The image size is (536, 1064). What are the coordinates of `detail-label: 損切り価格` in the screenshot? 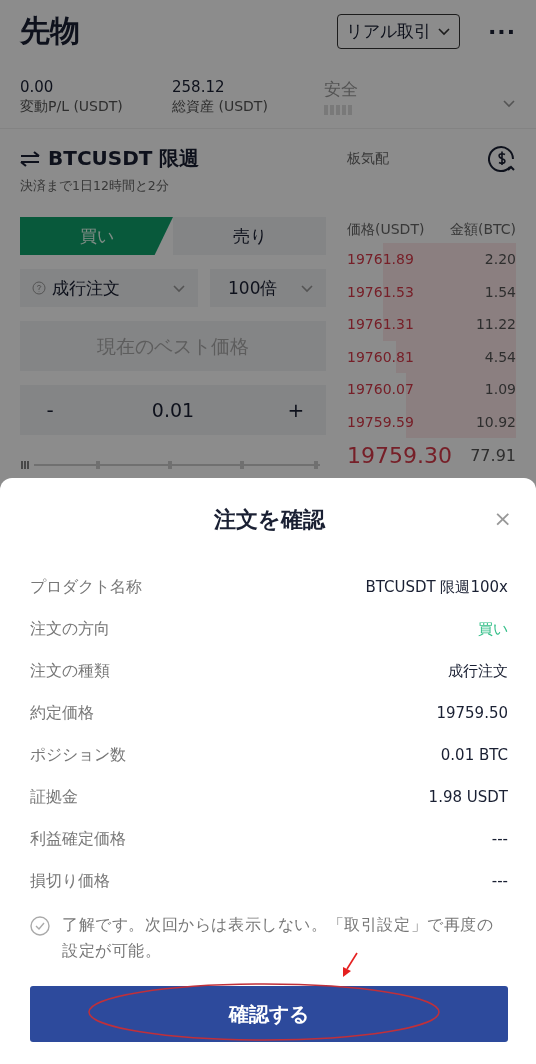 It's located at (70, 881).